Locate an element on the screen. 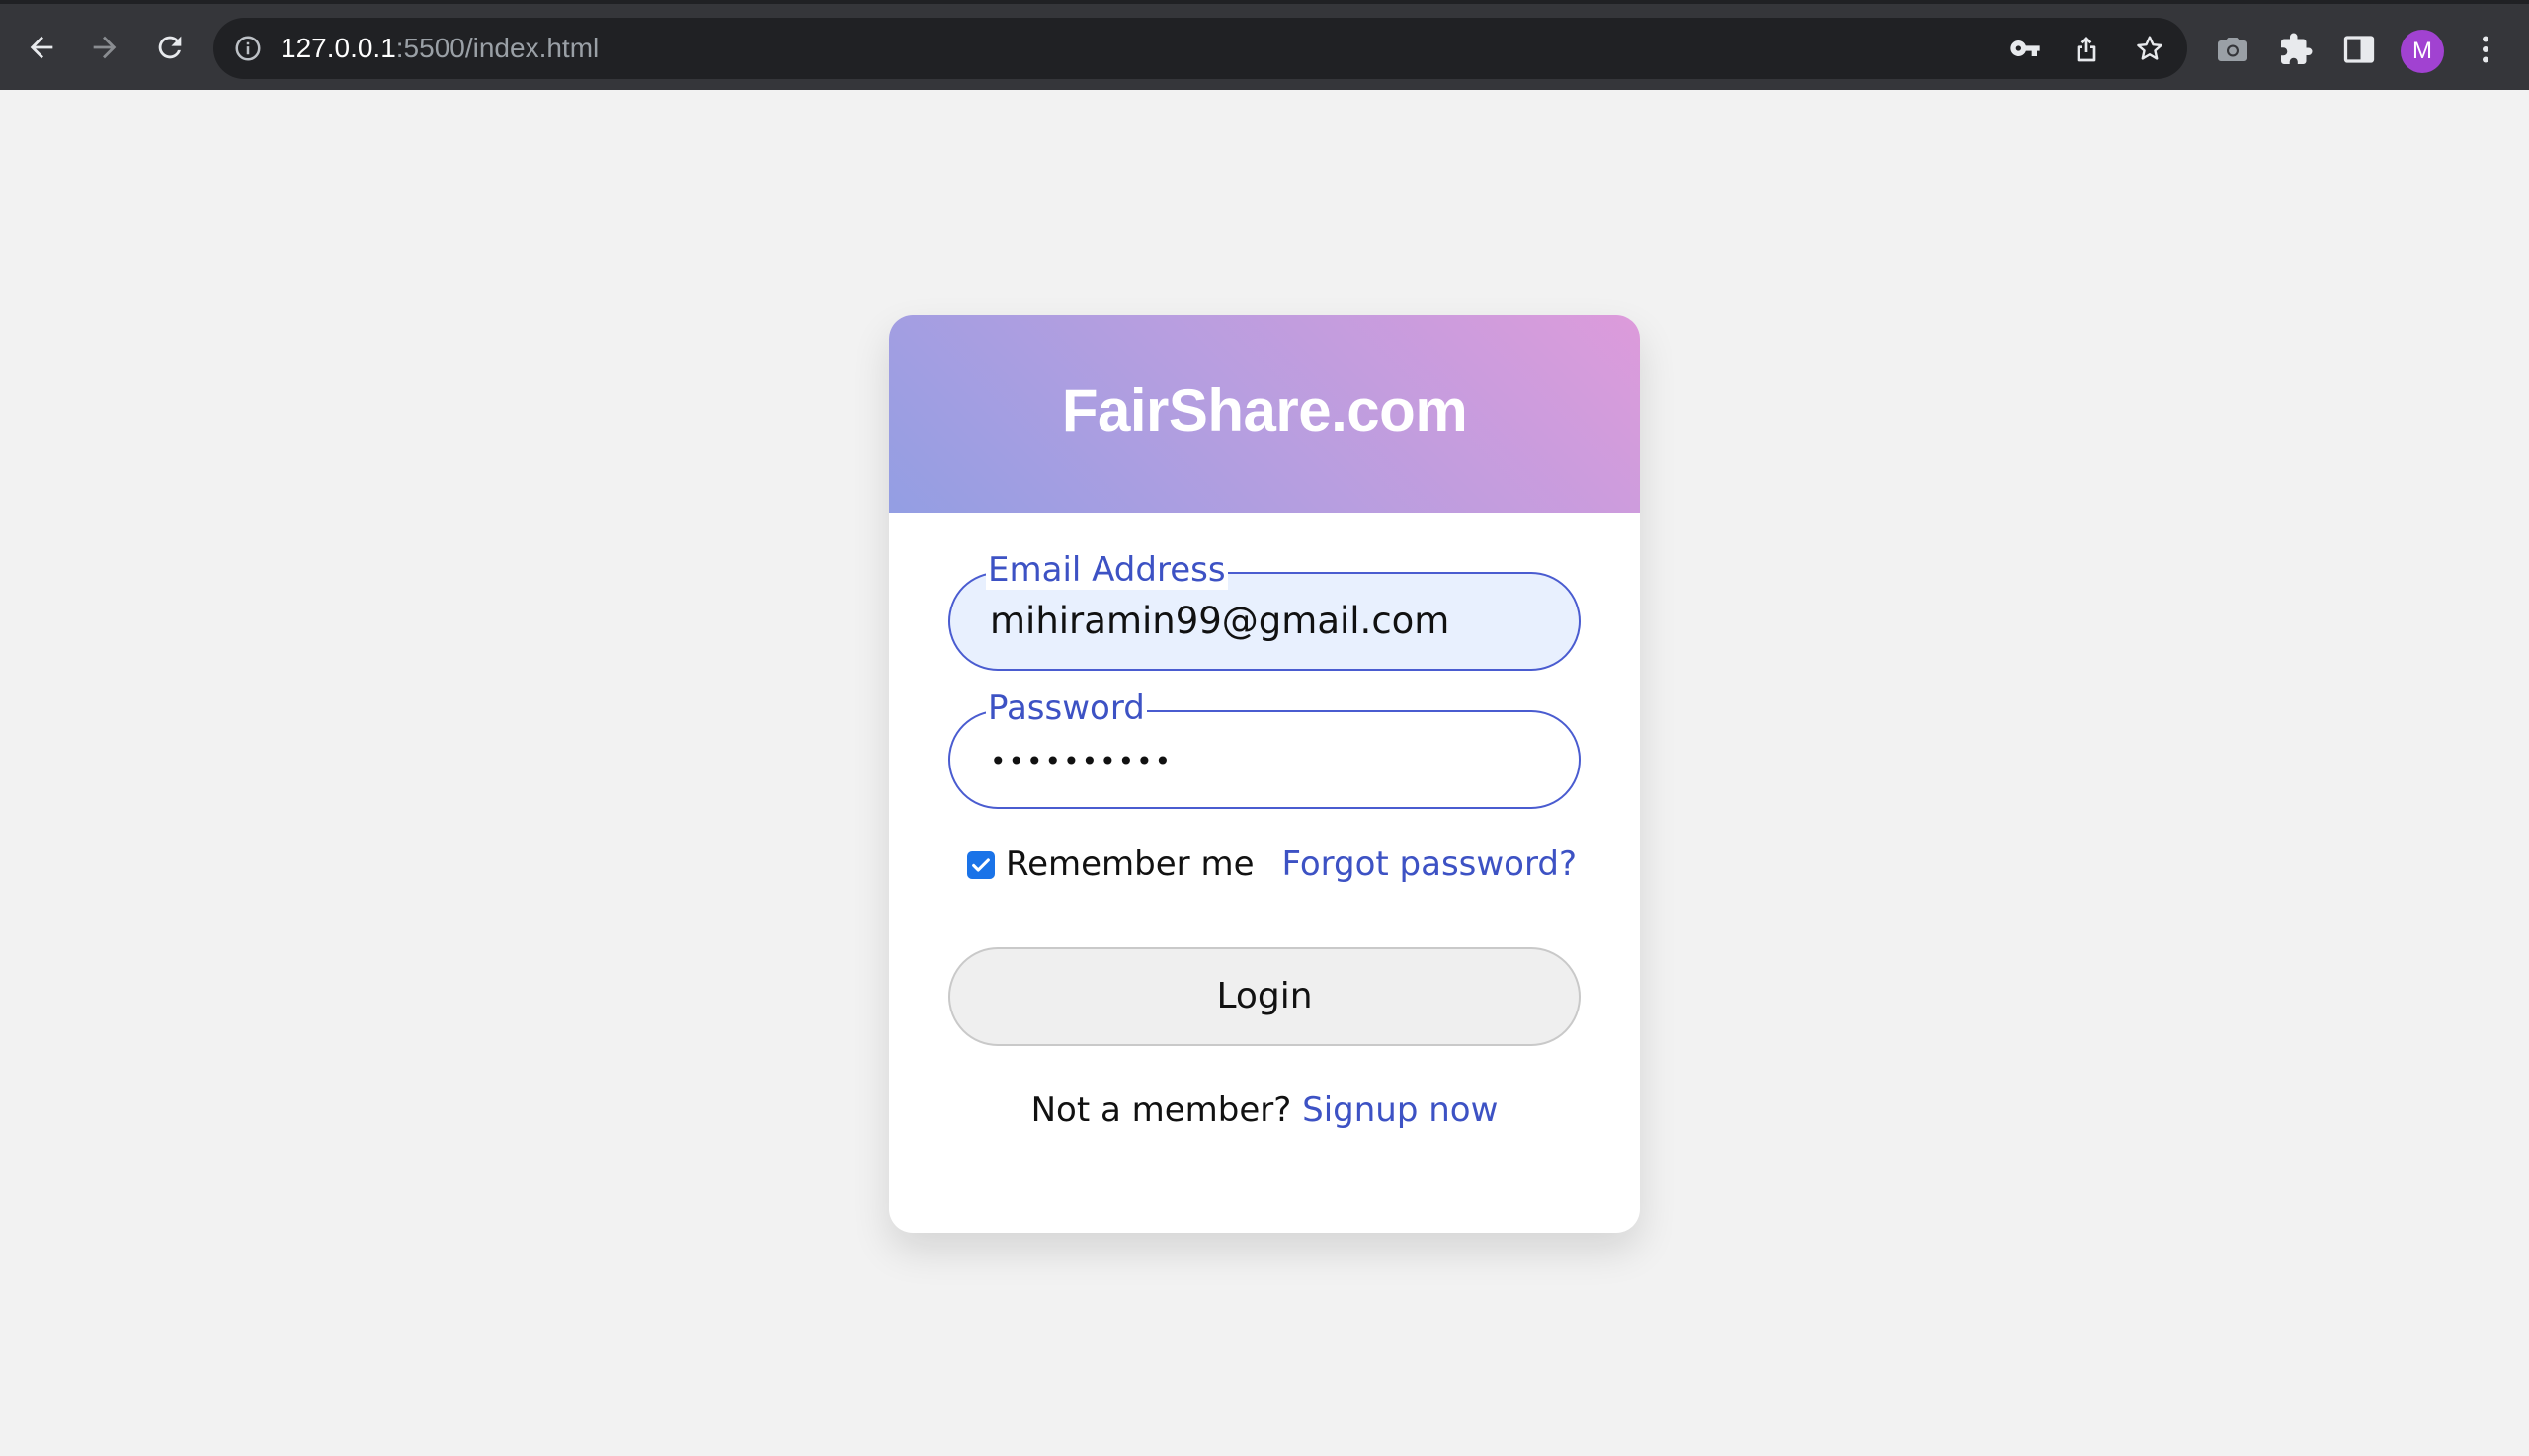 The width and height of the screenshot is (2529, 1456). email-field: Email Address mihiramin99@gmail.com is located at coordinates (1264, 610).